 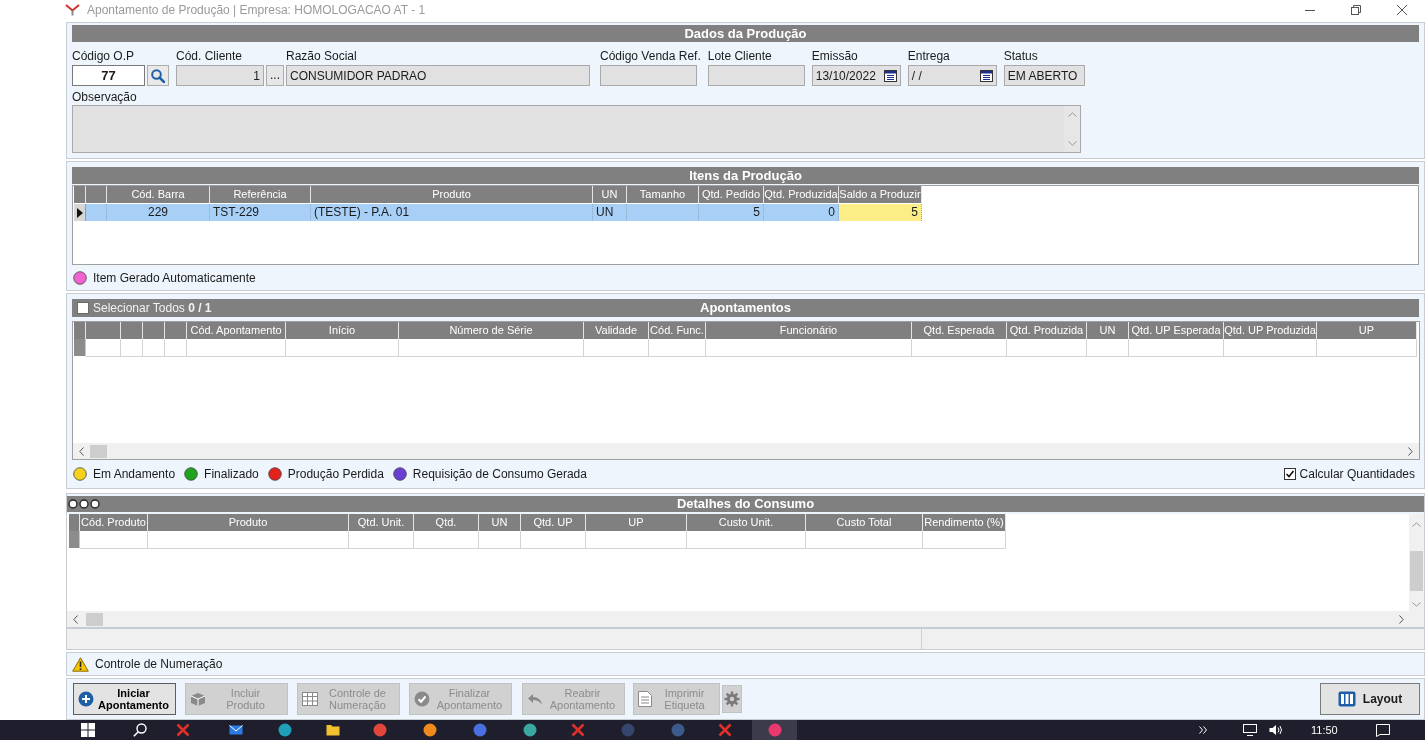 I want to click on column-header: Validade, so click(x=616, y=330).